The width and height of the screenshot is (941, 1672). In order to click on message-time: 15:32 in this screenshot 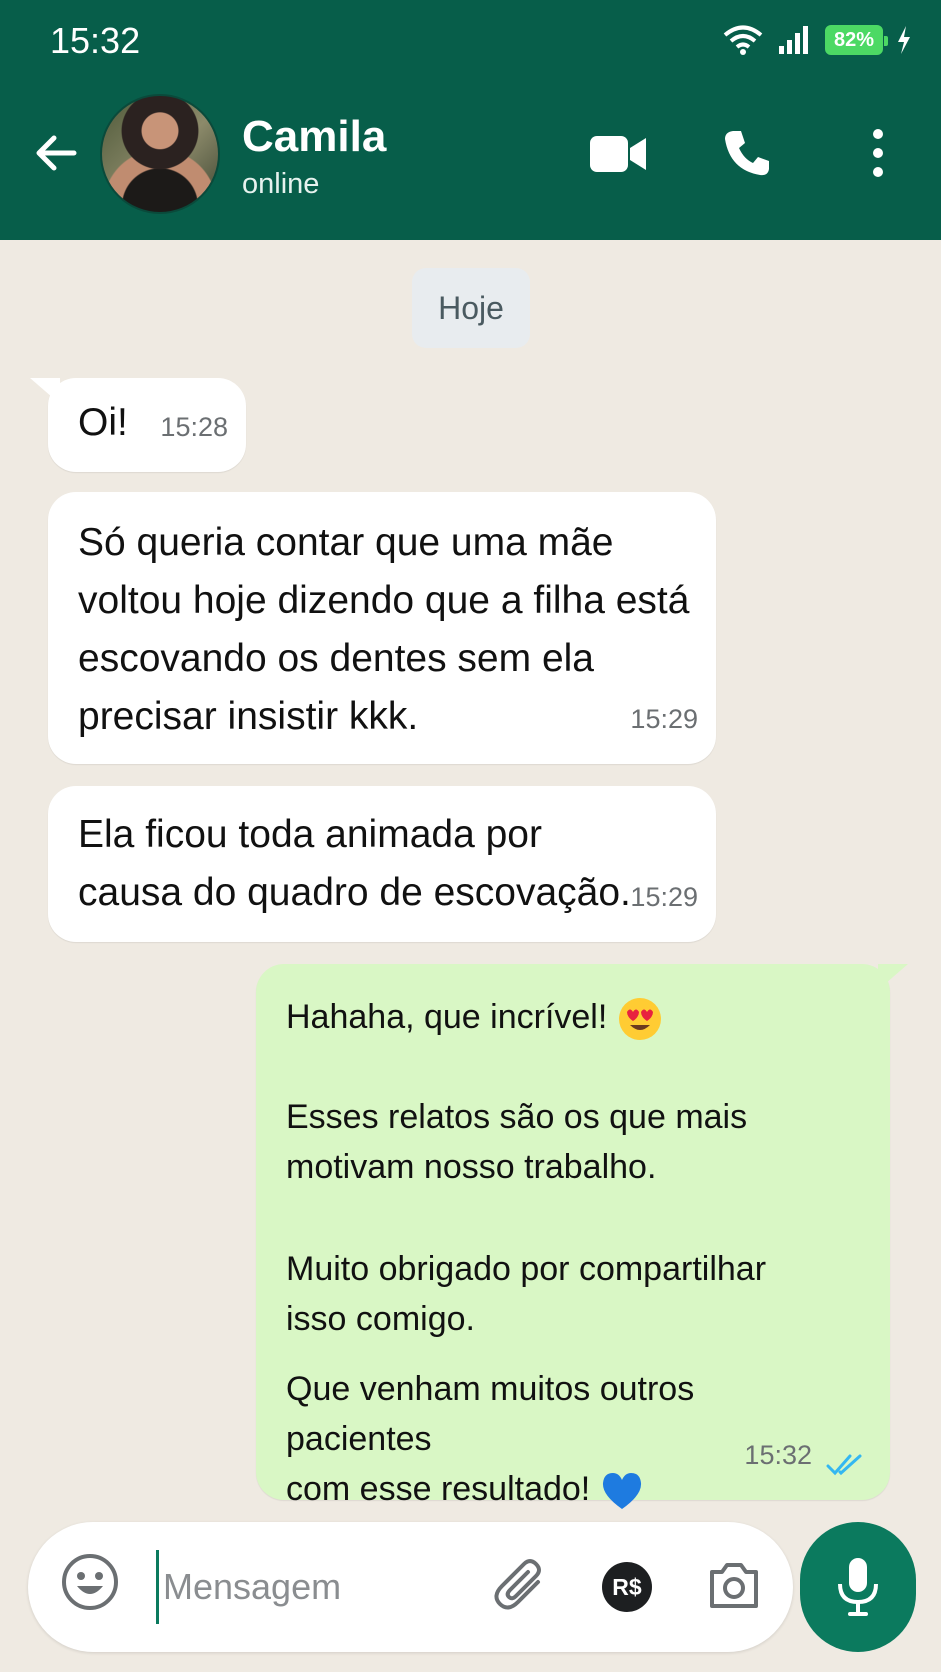, I will do `click(778, 1455)`.